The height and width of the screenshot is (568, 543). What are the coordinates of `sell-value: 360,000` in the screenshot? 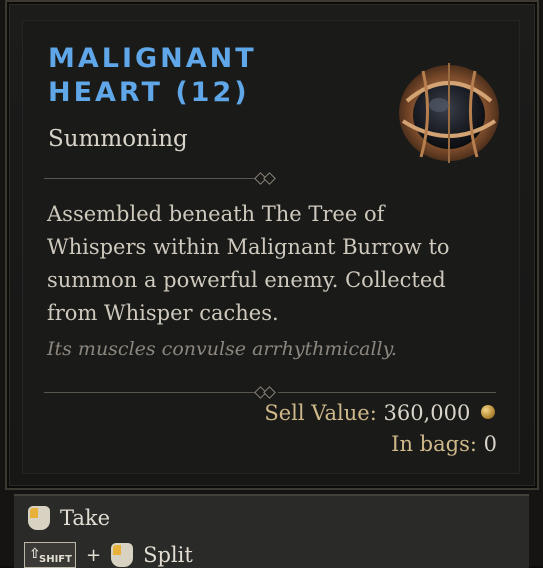 It's located at (427, 413).